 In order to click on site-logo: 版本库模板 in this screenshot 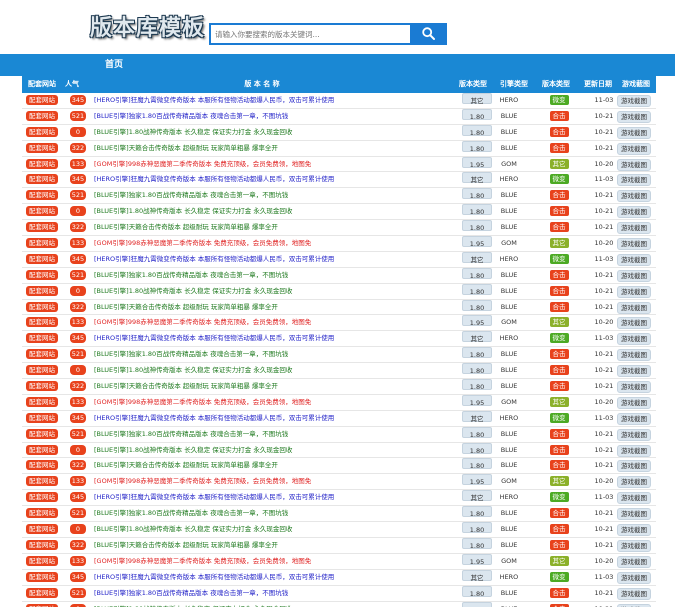, I will do `click(147, 29)`.